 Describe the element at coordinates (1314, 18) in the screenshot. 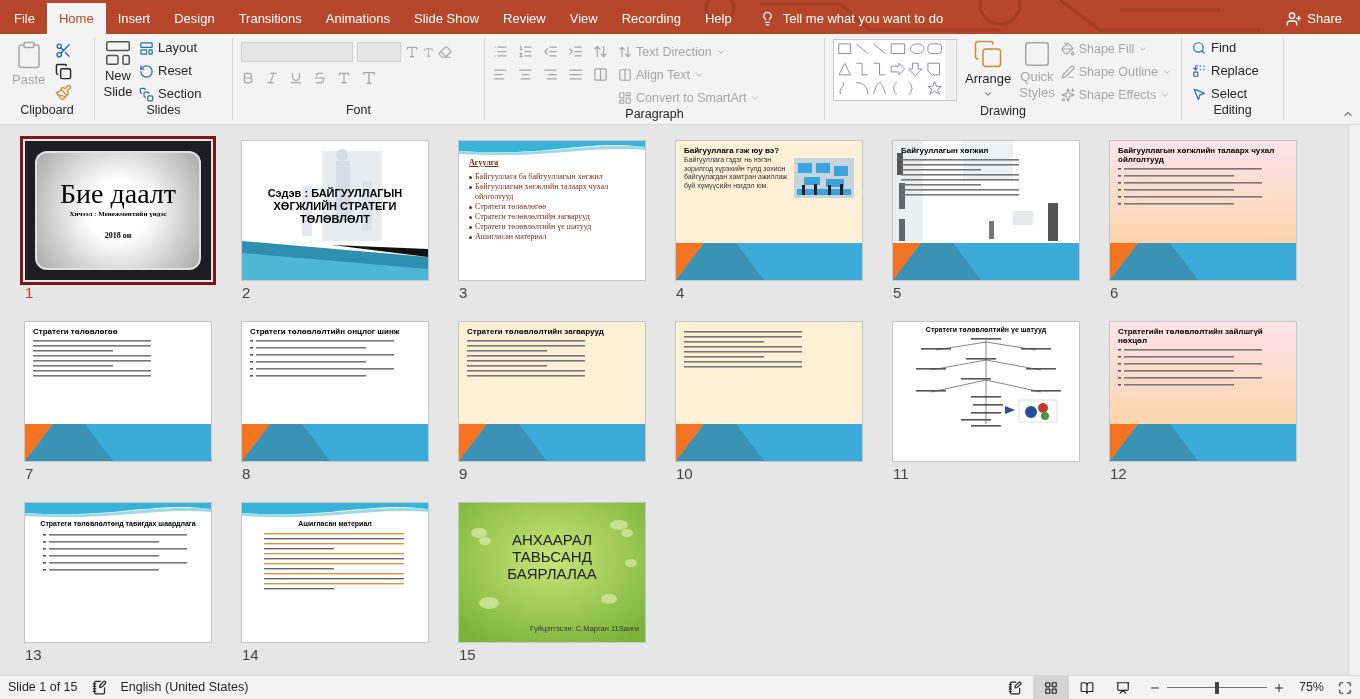

I see `share-button: Share` at that location.